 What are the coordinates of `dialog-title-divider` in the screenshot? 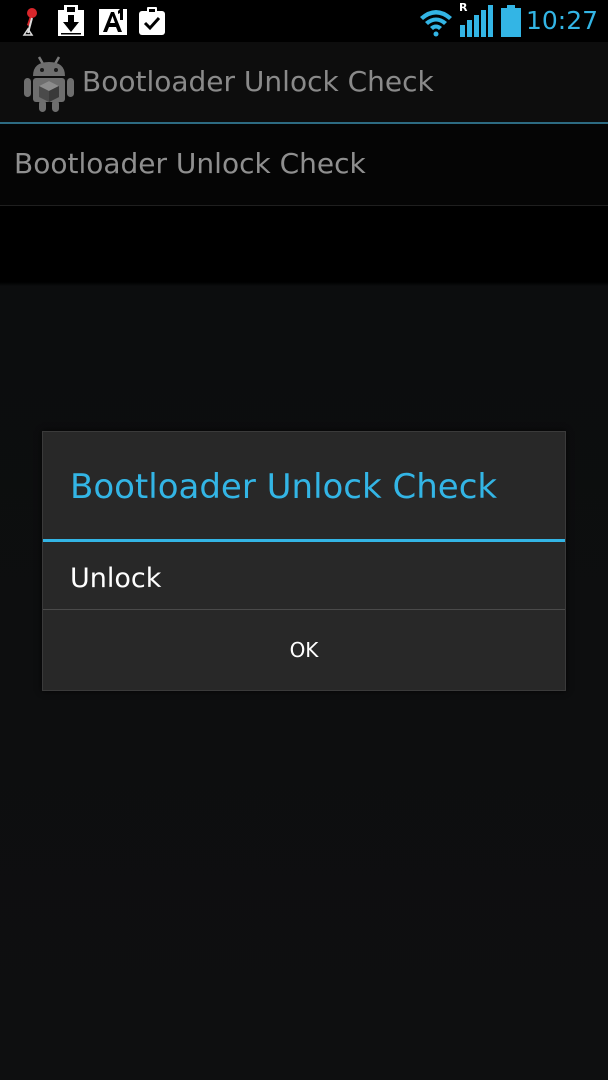 It's located at (304, 540).